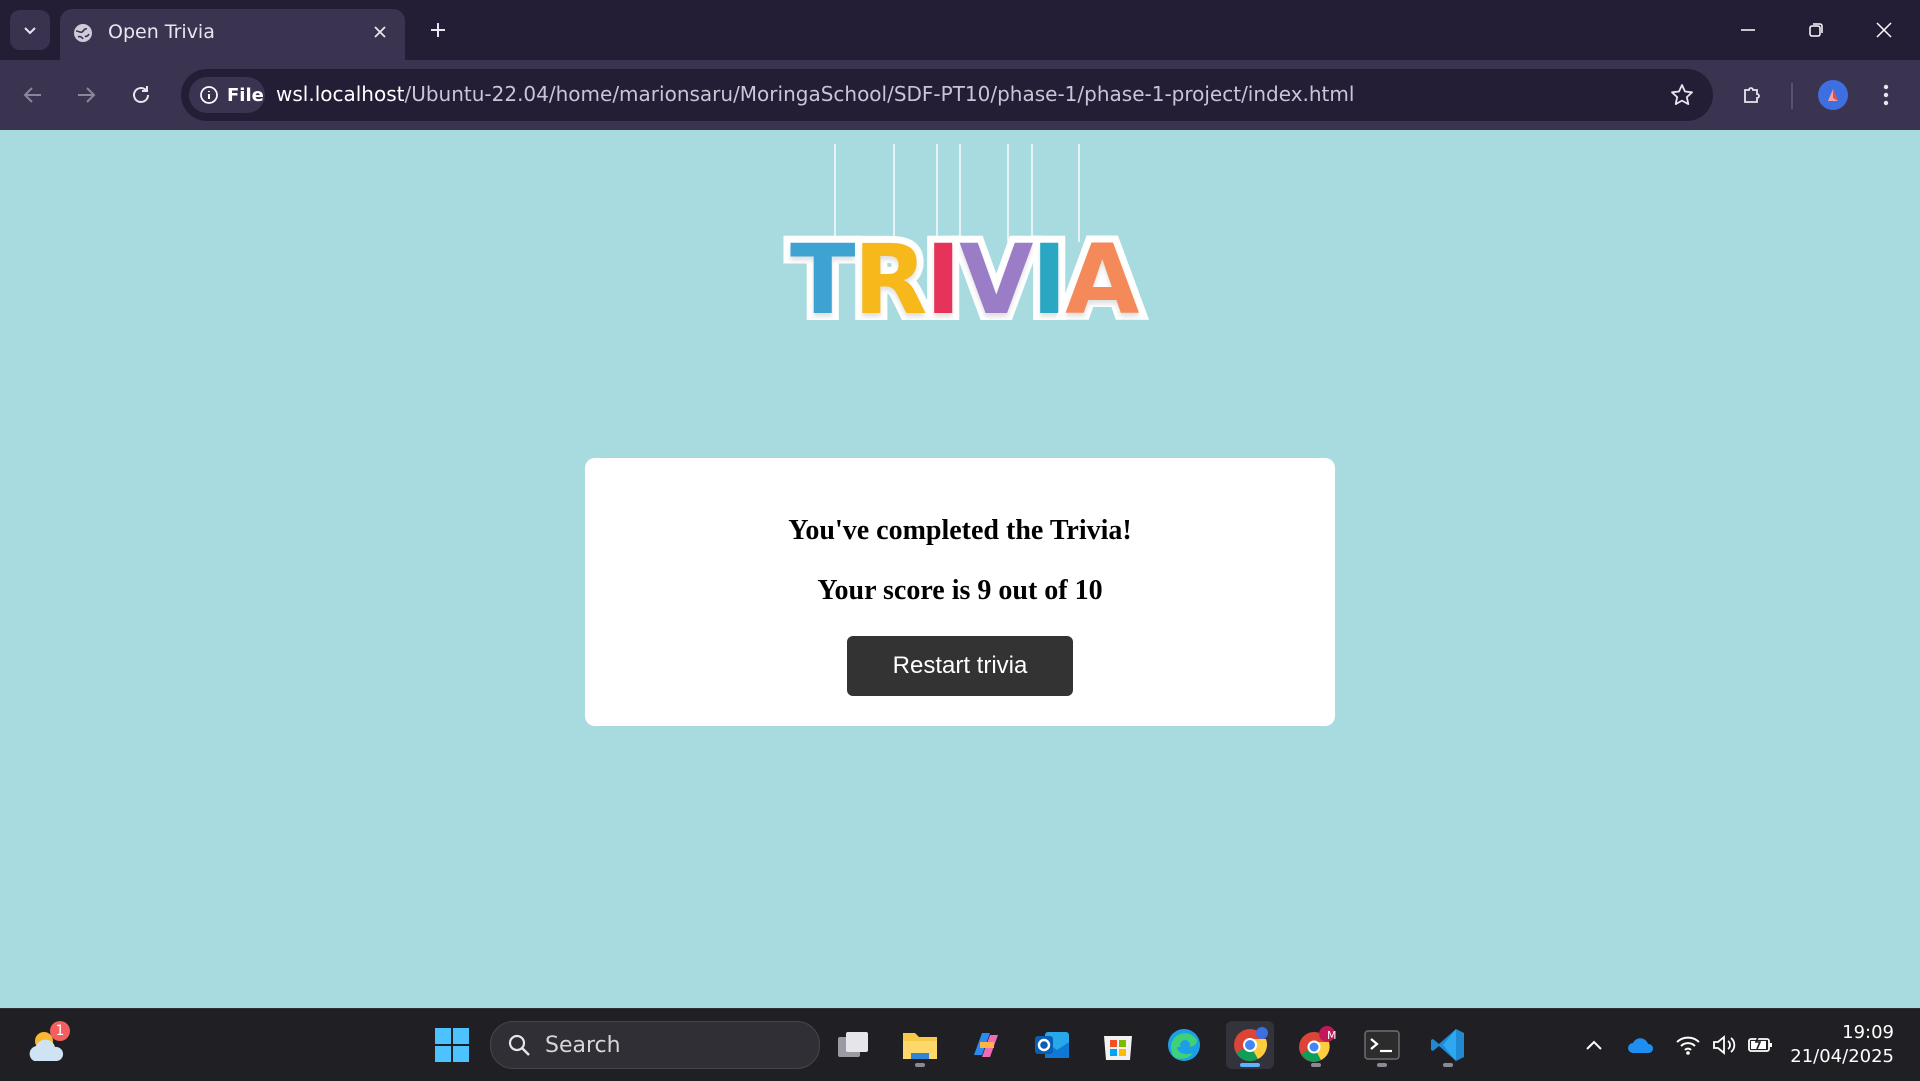  Describe the element at coordinates (960, 30) in the screenshot. I see `tab-strip: Open Trivia` at that location.